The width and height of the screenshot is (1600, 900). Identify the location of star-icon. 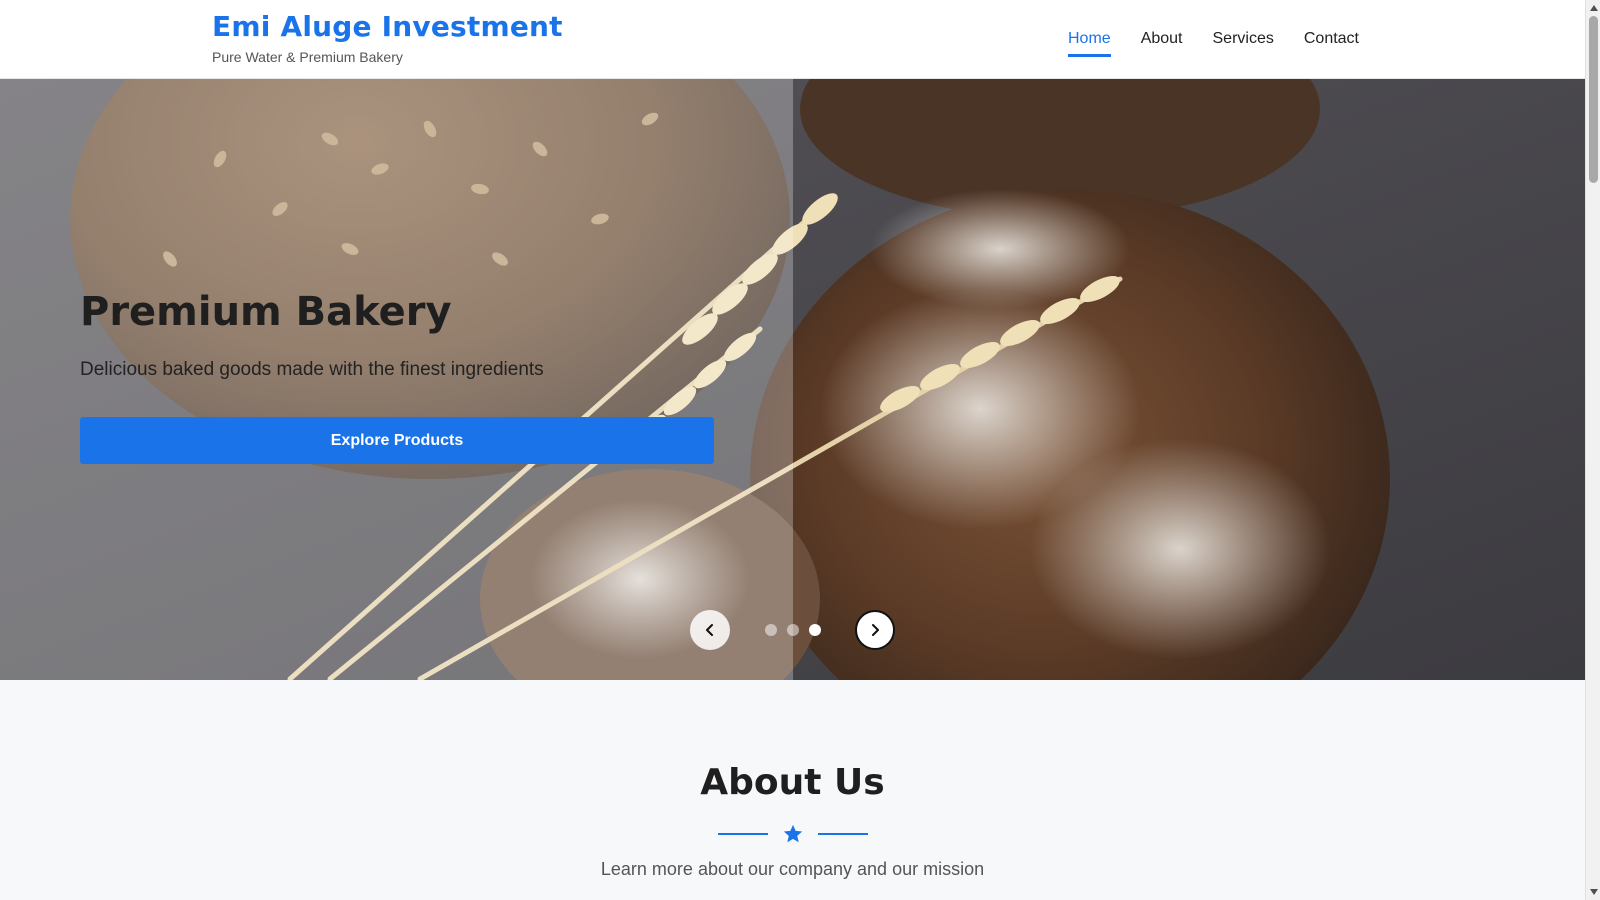
(792, 833).